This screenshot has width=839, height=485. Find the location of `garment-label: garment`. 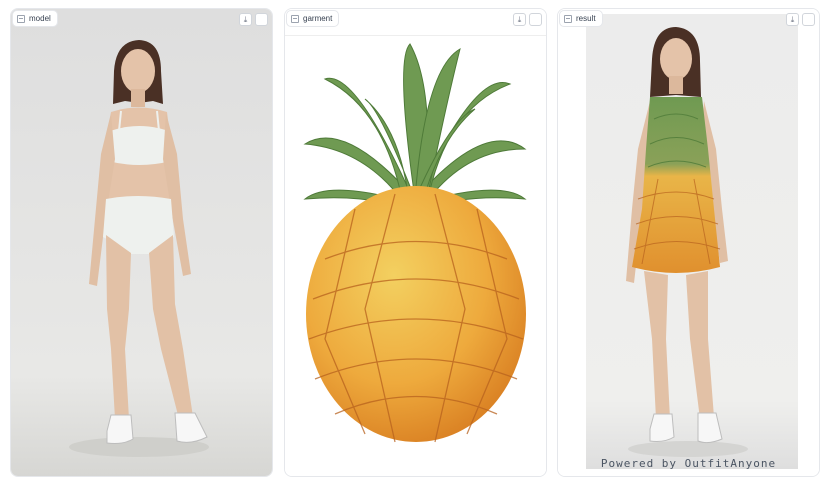

garment-label: garment is located at coordinates (318, 18).